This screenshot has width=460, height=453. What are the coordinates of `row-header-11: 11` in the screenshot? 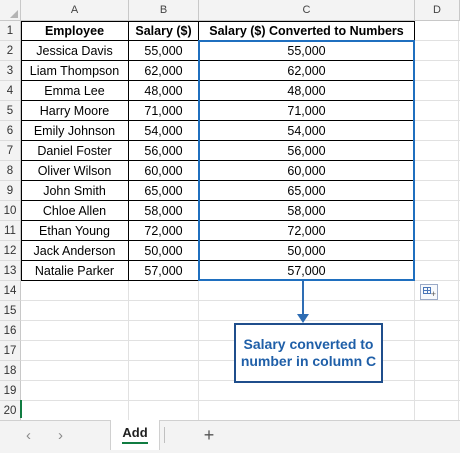 It's located at (10, 231).